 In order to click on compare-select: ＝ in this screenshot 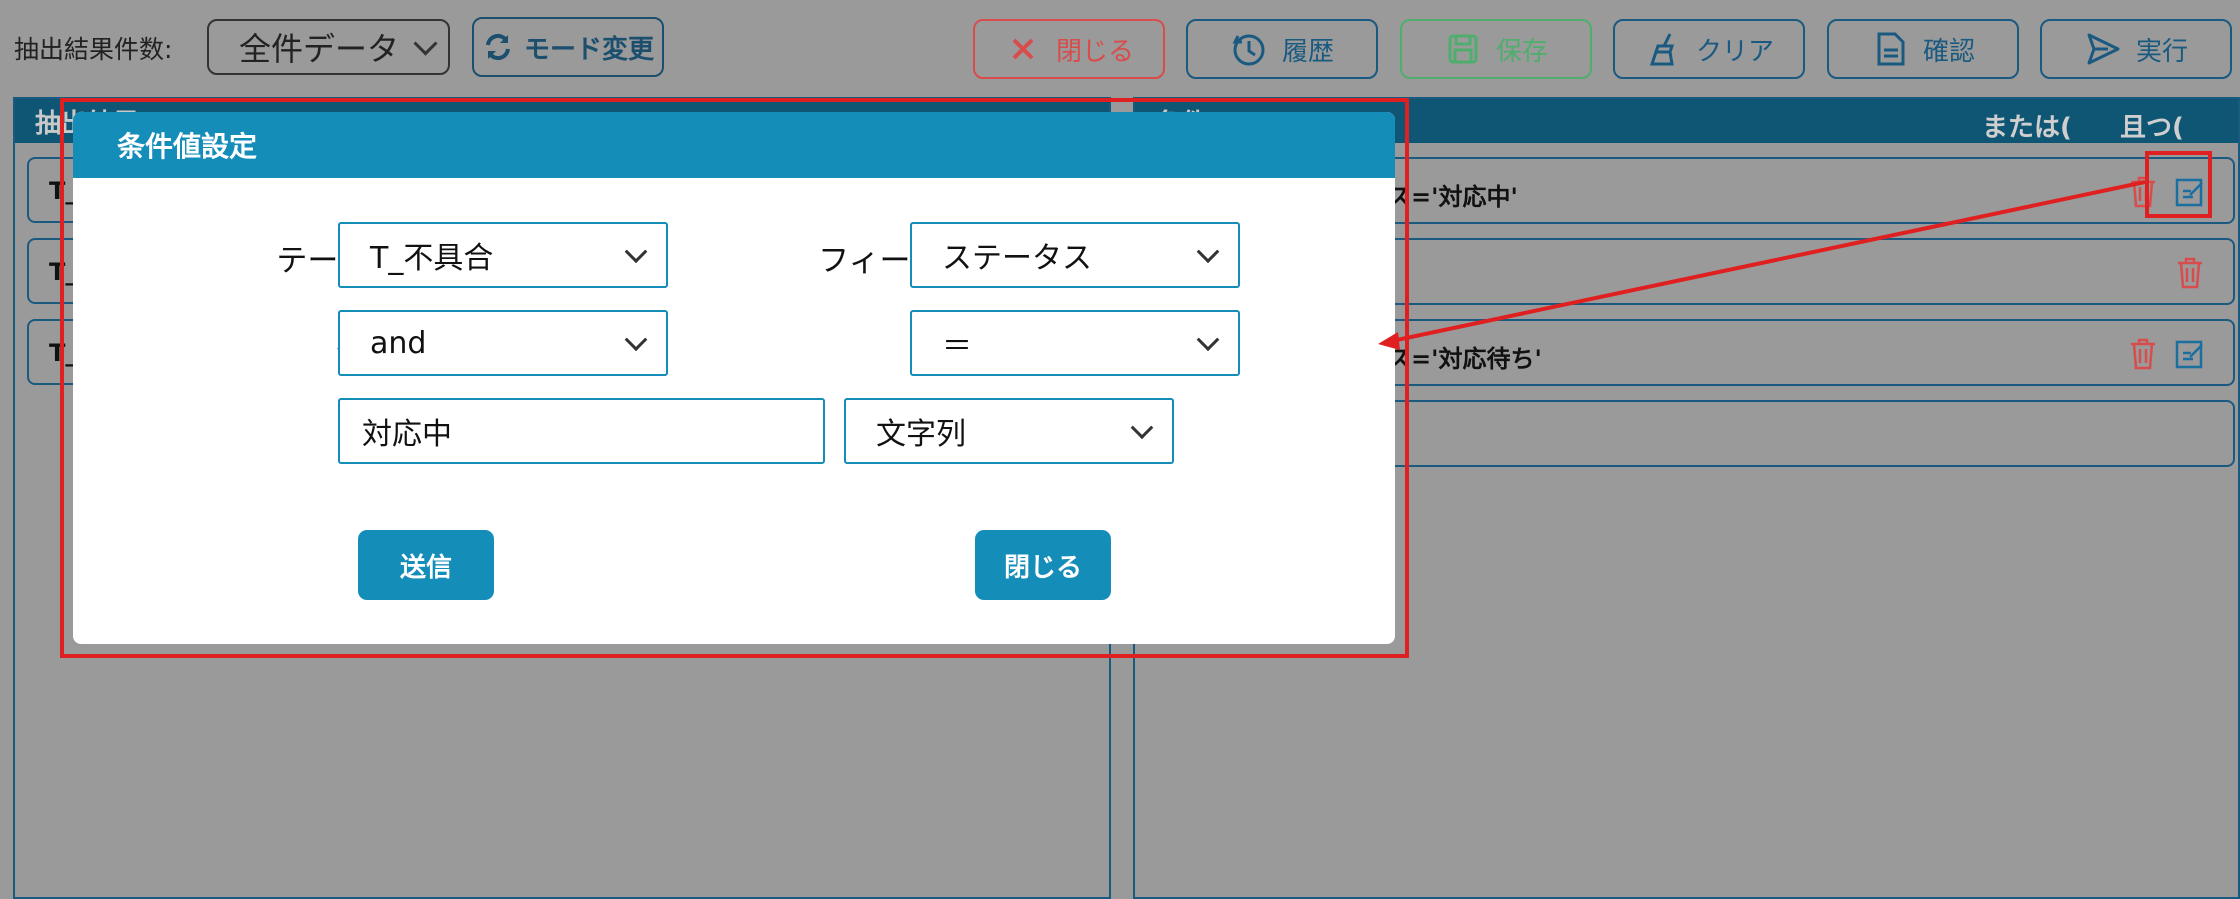, I will do `click(1075, 343)`.